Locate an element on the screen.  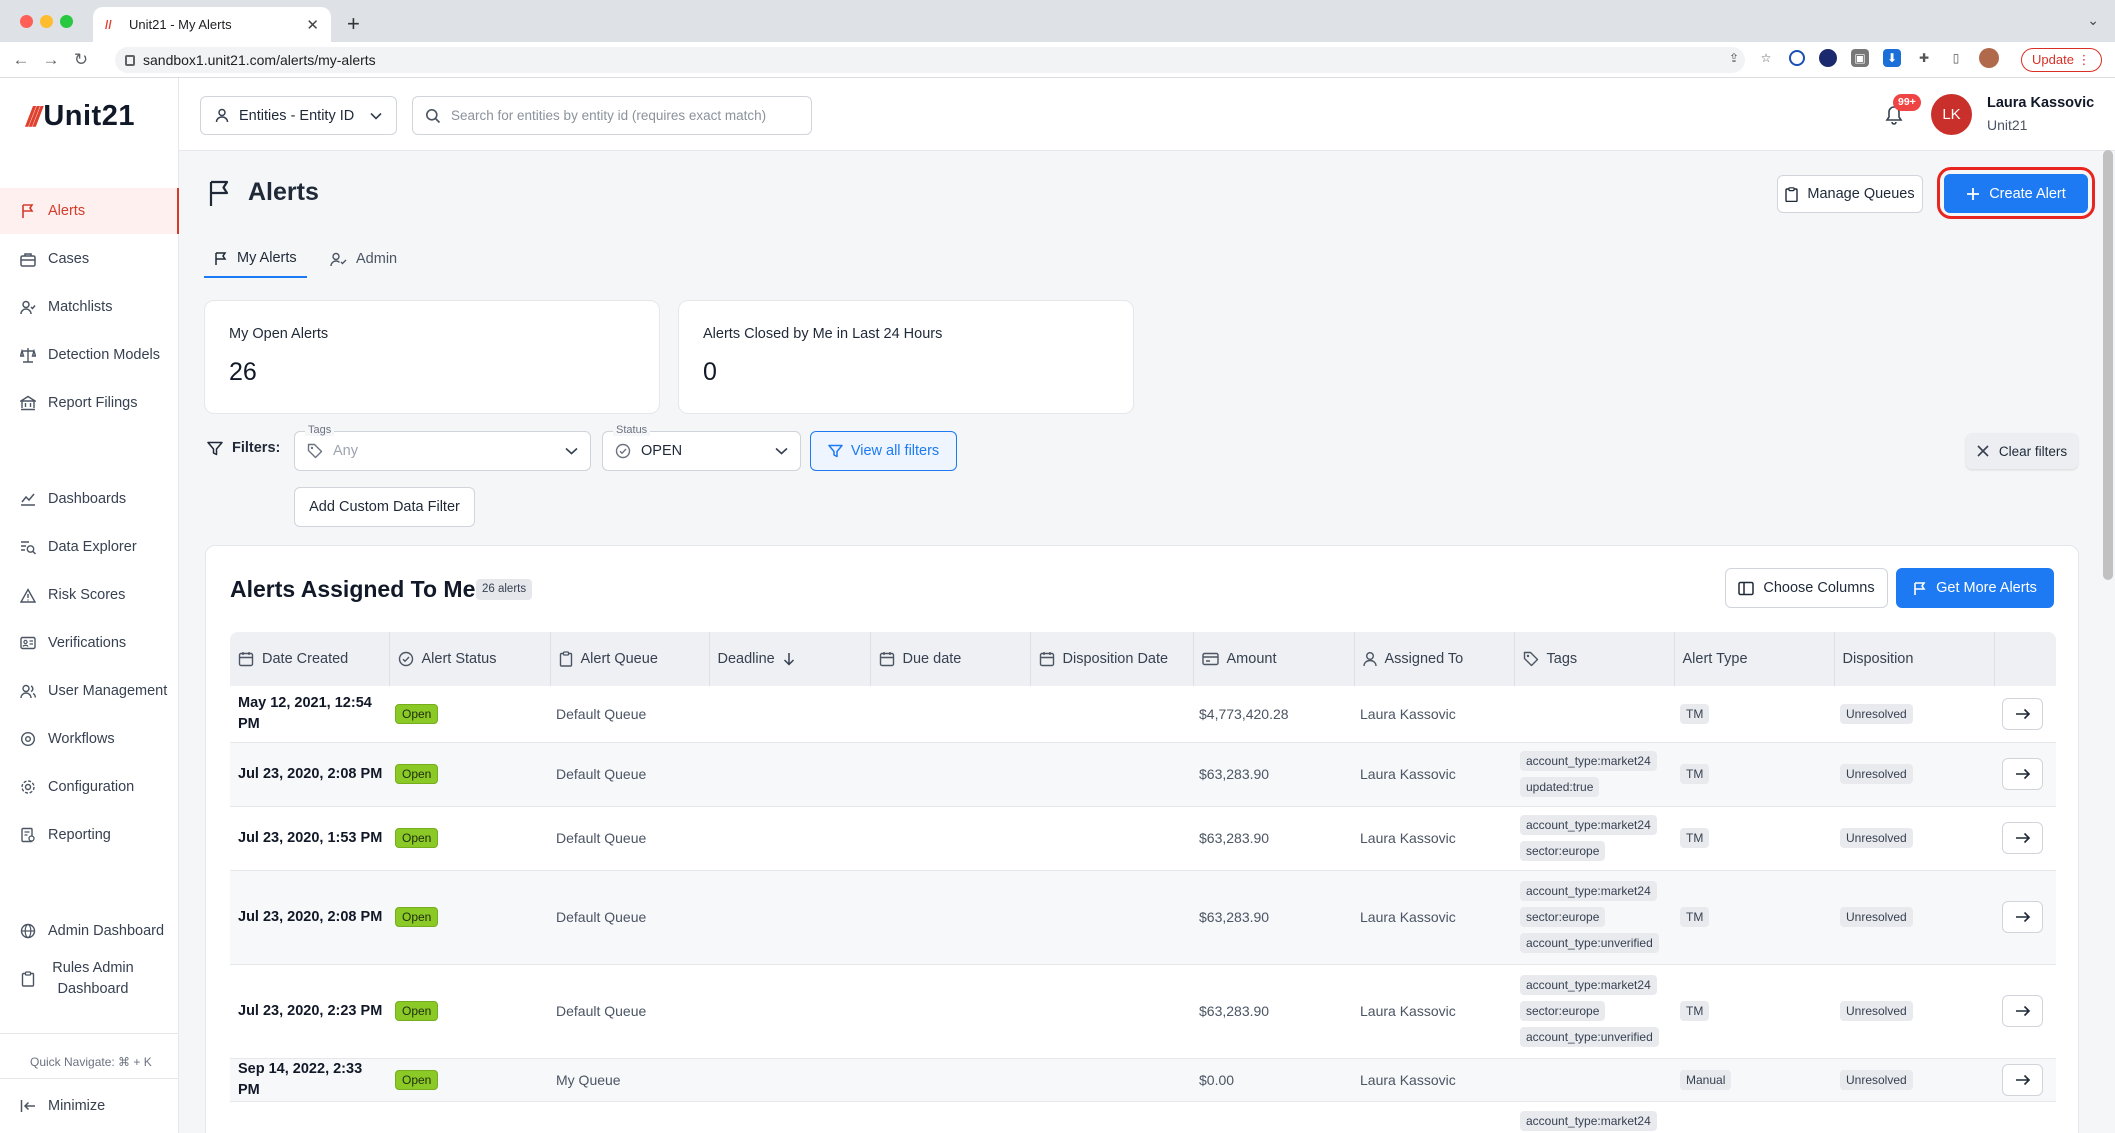
add-custom-filter-label: Add Custom Data Filter is located at coordinates (384, 507).